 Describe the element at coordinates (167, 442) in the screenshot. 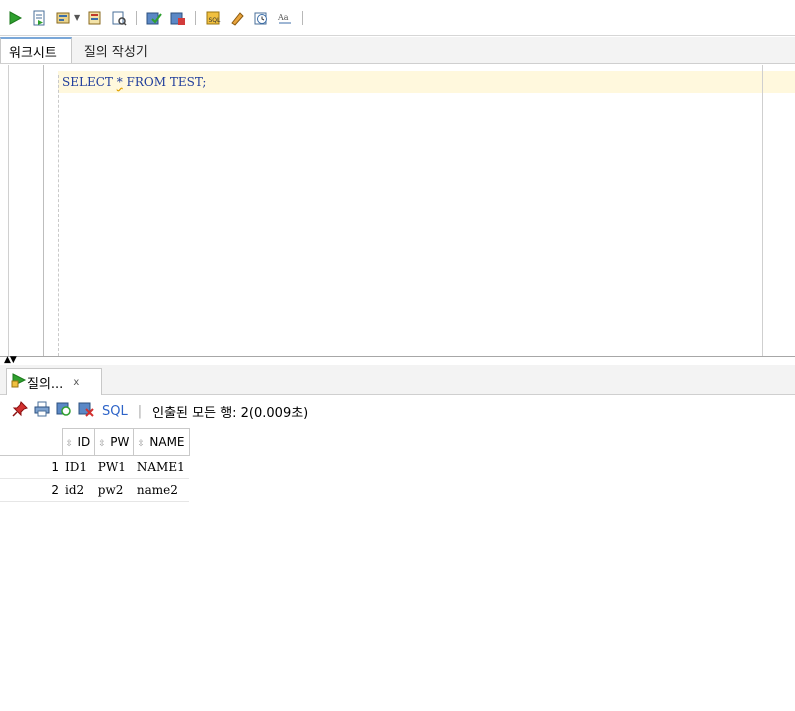

I see `column-header-label: NAME` at that location.